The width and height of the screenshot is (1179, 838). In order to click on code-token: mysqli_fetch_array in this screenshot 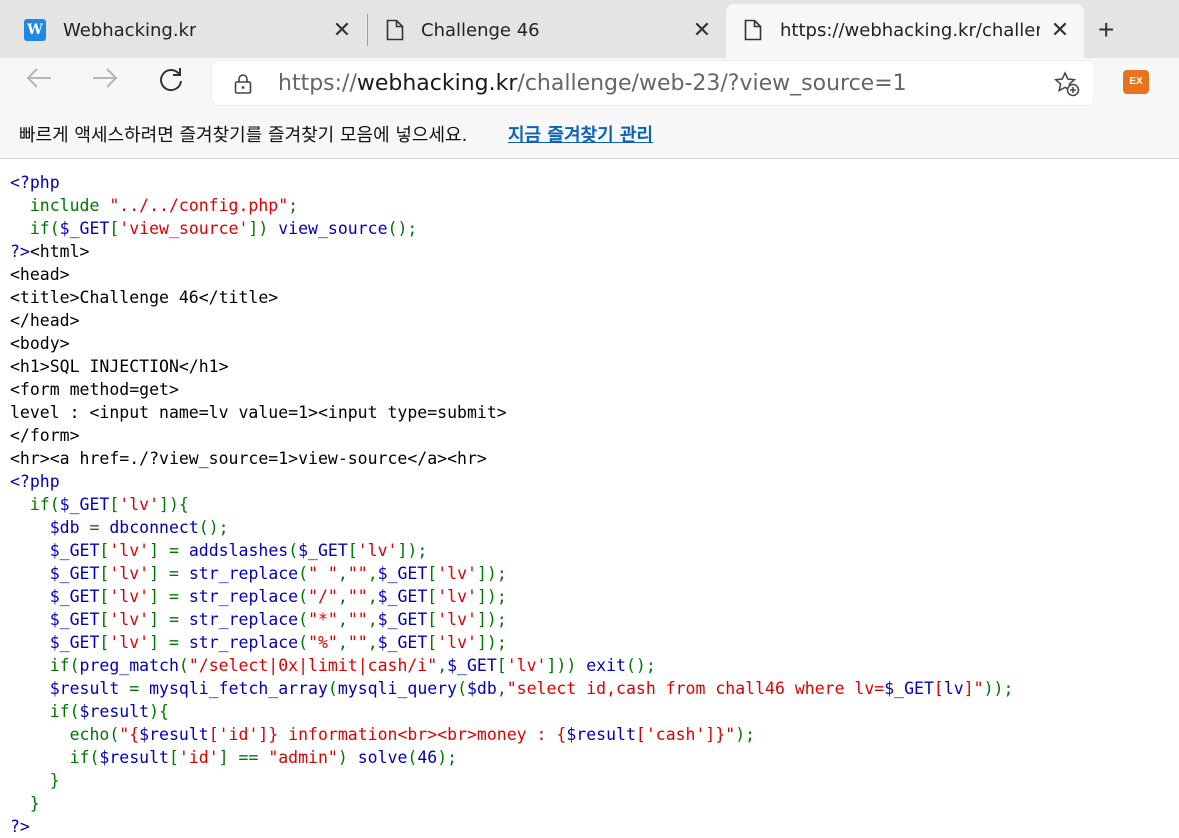, I will do `click(238, 688)`.